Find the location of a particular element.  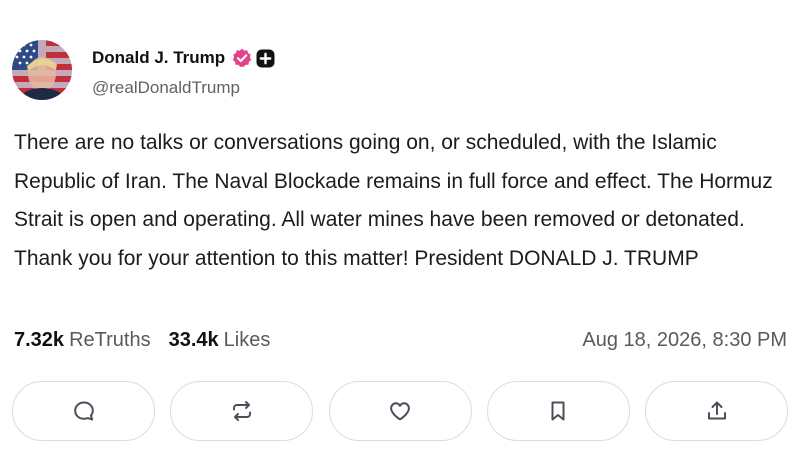

like-button is located at coordinates (400, 411).